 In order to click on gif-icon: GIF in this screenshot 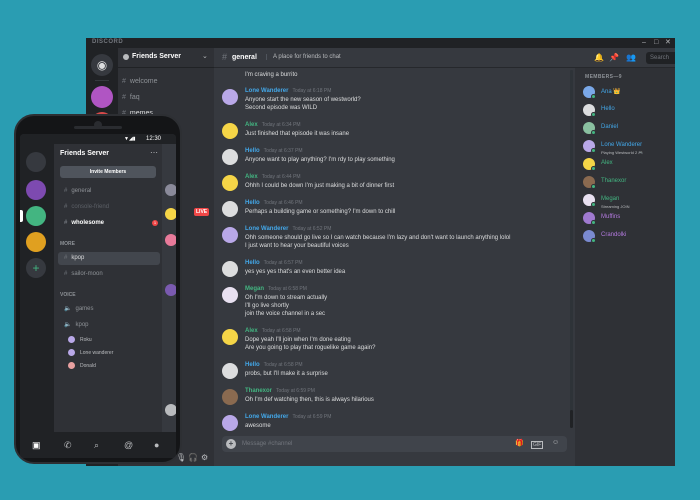, I will do `click(537, 445)`.